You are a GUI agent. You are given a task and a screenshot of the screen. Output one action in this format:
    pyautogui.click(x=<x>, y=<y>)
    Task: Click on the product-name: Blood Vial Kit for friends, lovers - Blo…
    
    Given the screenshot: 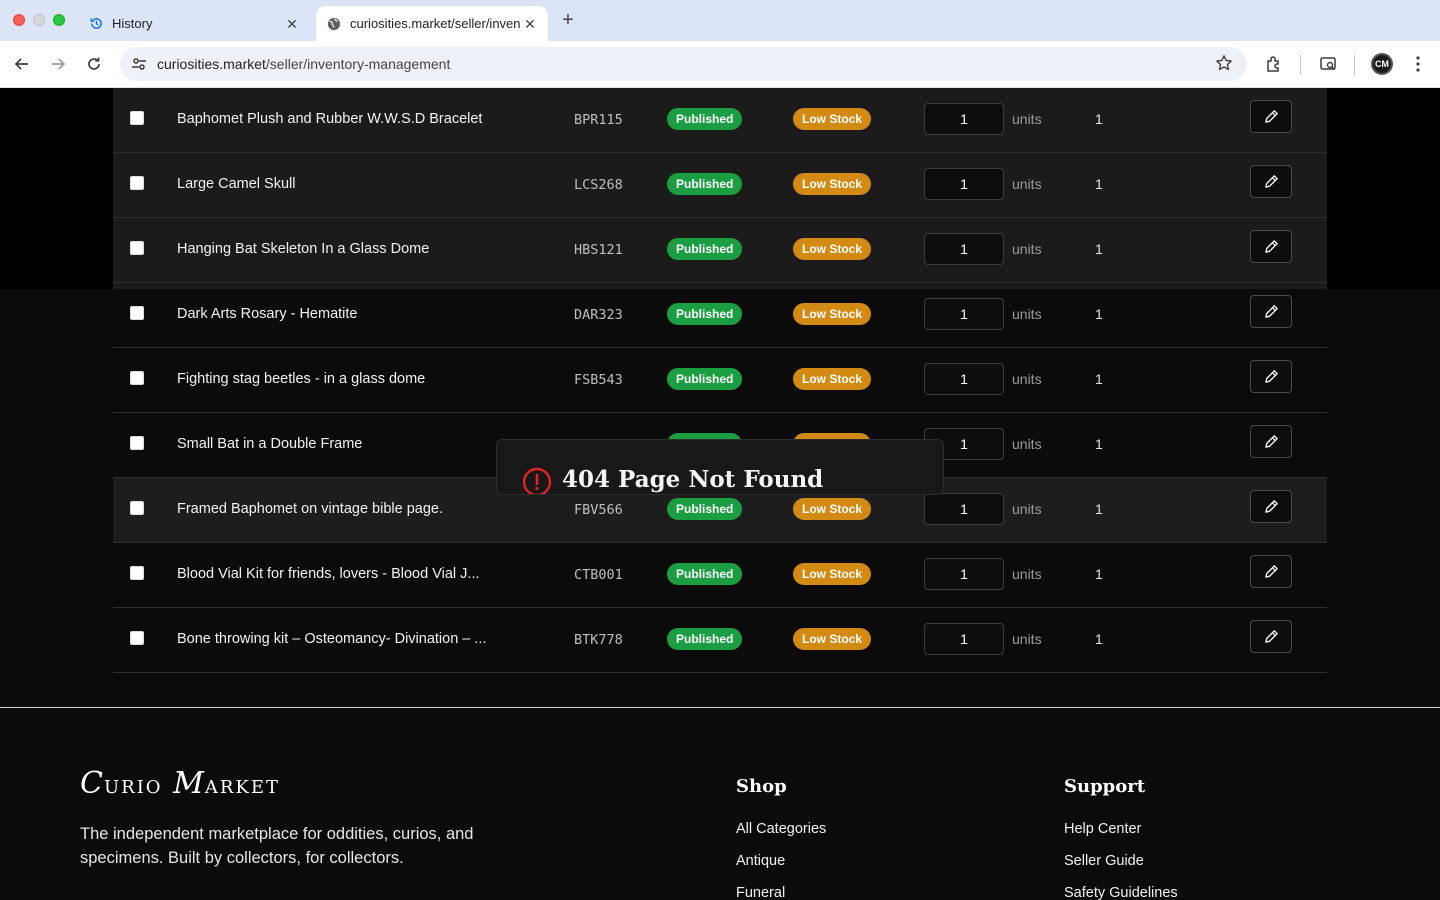 What is the action you would take?
    pyautogui.click(x=328, y=574)
    